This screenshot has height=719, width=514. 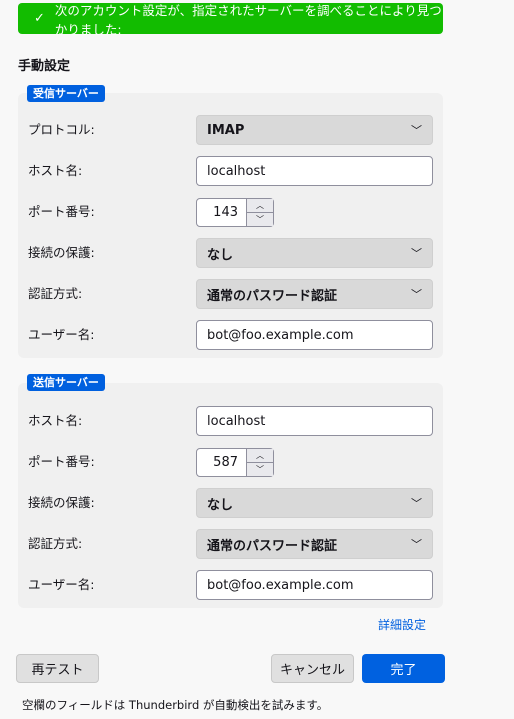 What do you see at coordinates (66, 382) in the screenshot?
I see `outgoing-server-legend: 送信サーバー` at bounding box center [66, 382].